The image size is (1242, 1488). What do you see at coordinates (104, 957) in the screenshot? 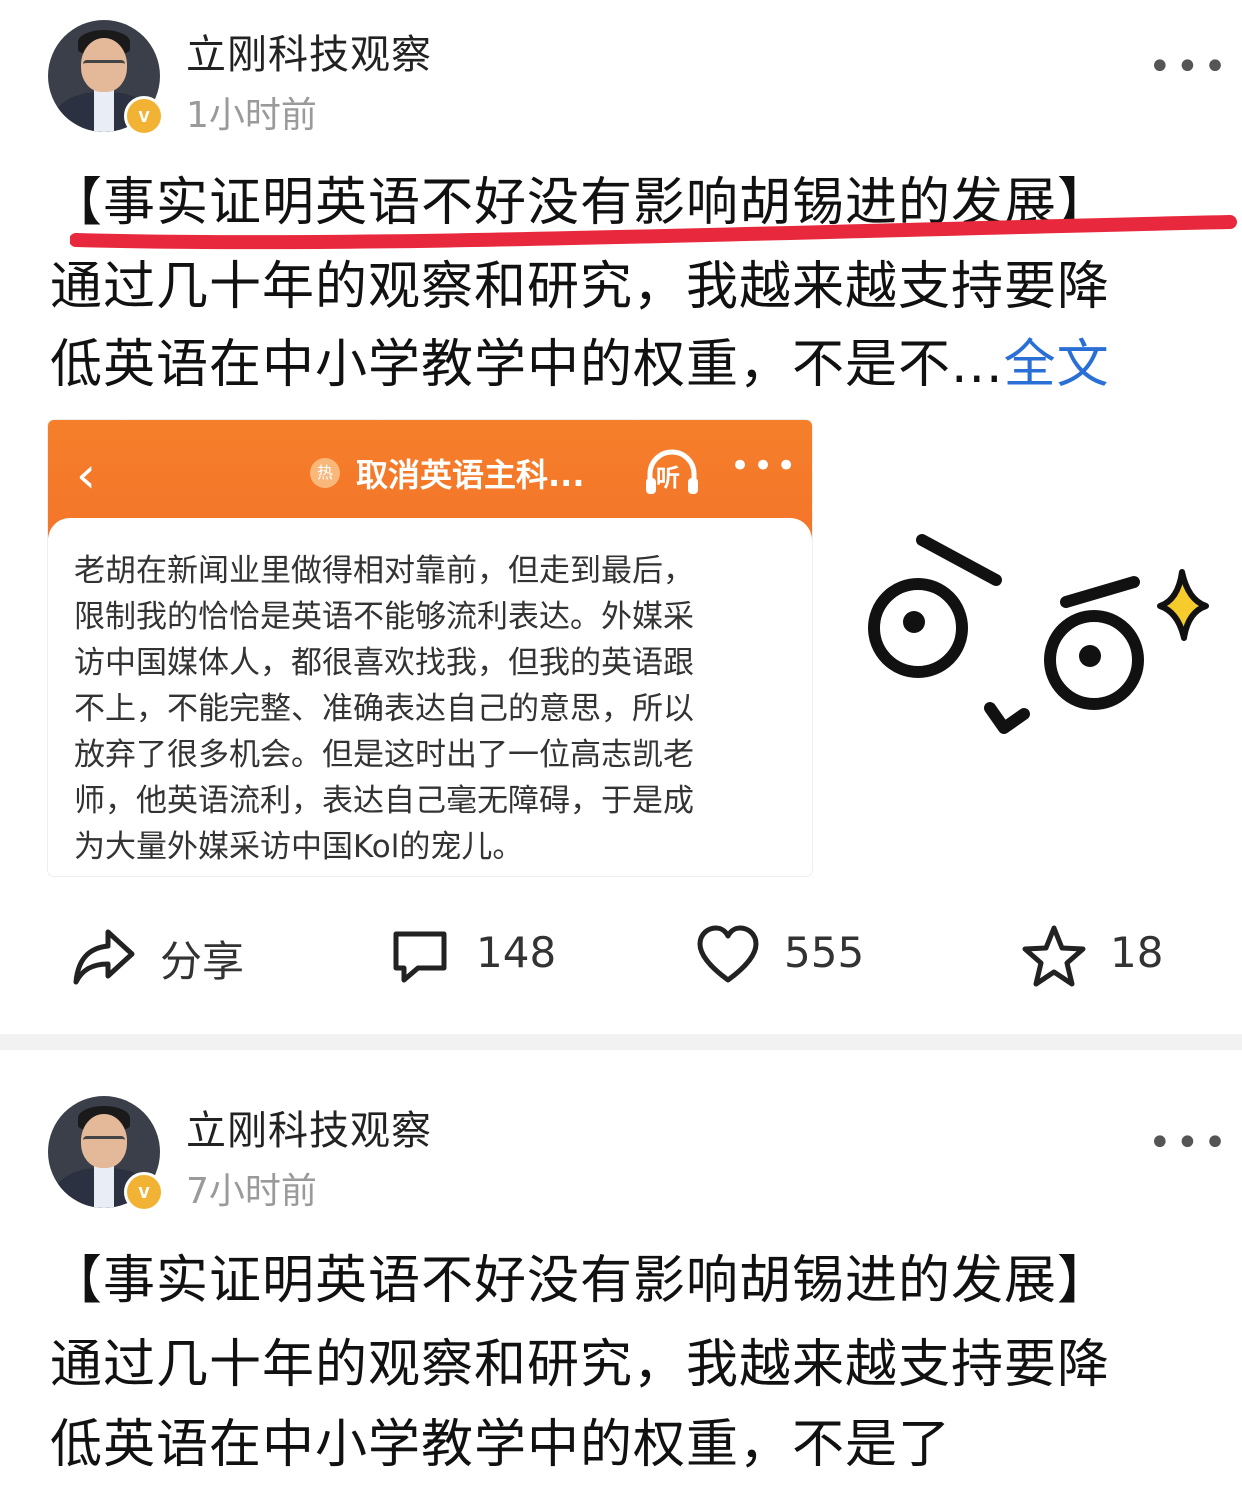
I see `share-arrow-icon` at bounding box center [104, 957].